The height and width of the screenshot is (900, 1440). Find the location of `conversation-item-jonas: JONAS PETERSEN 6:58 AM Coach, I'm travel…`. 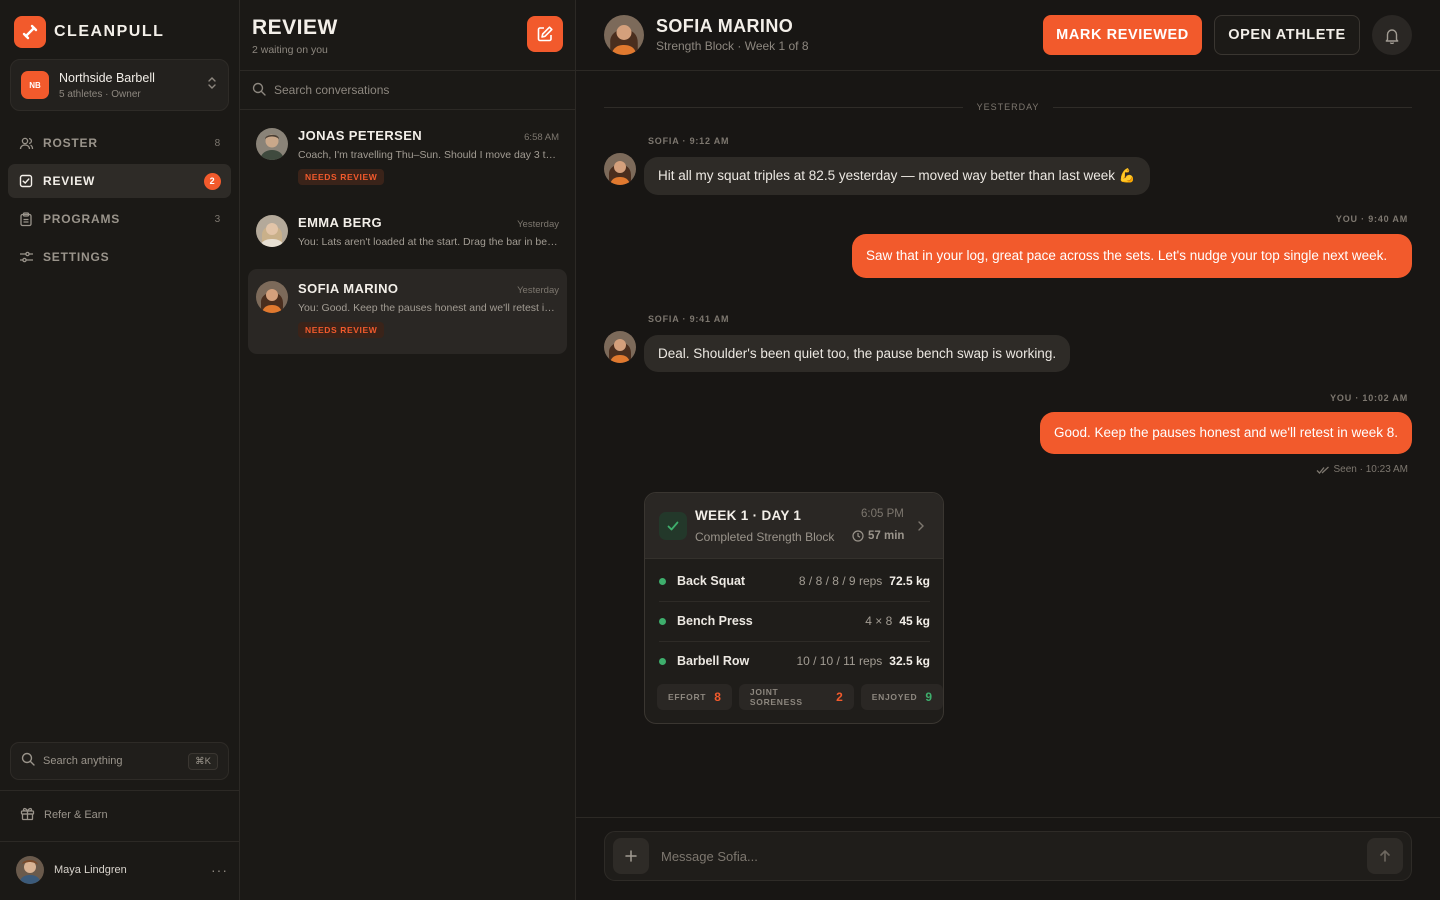

conversation-item-jonas: JONAS PETERSEN 6:58 AM Coach, I'm travel… is located at coordinates (407, 157).